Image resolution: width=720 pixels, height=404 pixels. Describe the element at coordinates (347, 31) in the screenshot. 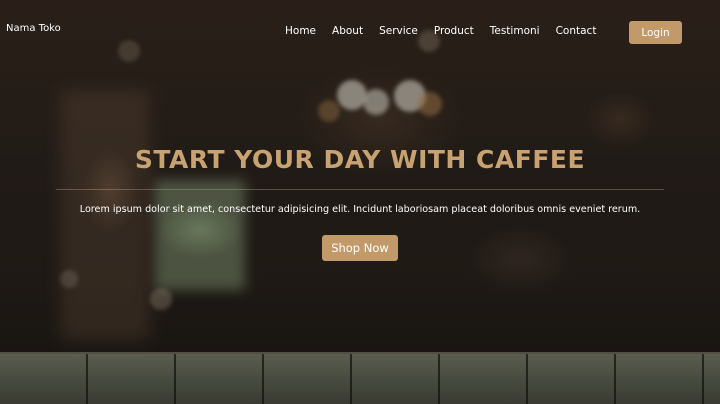

I see `nav-link-about: About` at that location.